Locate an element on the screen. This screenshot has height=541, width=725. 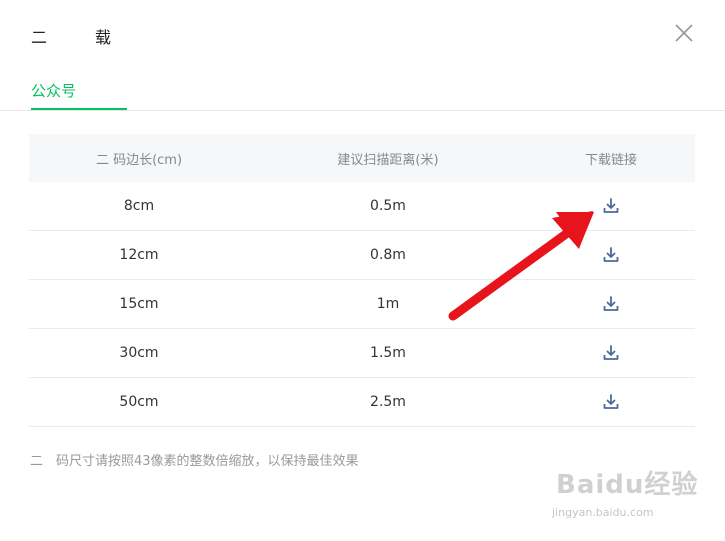
close-icon is located at coordinates (684, 33).